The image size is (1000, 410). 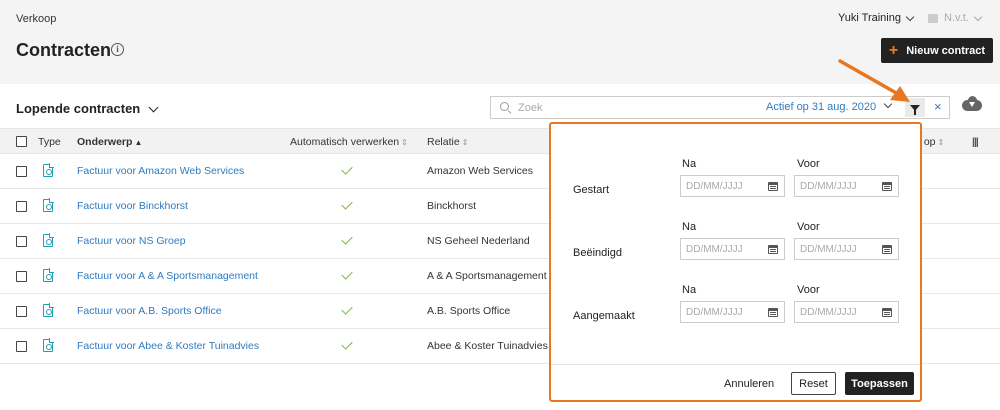 What do you see at coordinates (597, 253) in the screenshot?
I see `filter-label-ended: Beëindigd` at bounding box center [597, 253].